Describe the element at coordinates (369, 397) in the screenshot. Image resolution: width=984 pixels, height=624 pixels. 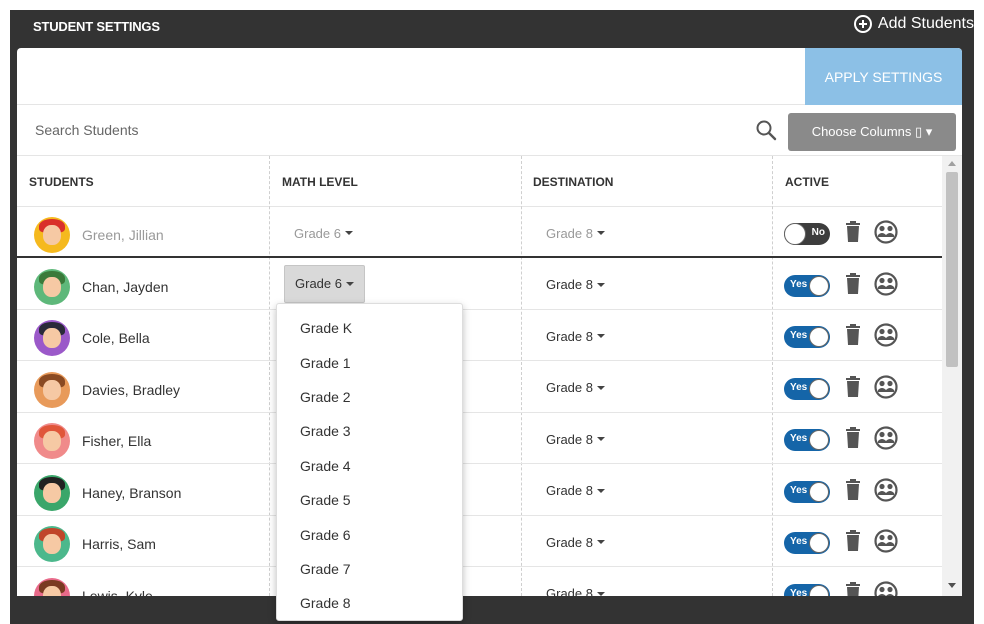
I see `dropdown-option: Grade 2` at that location.